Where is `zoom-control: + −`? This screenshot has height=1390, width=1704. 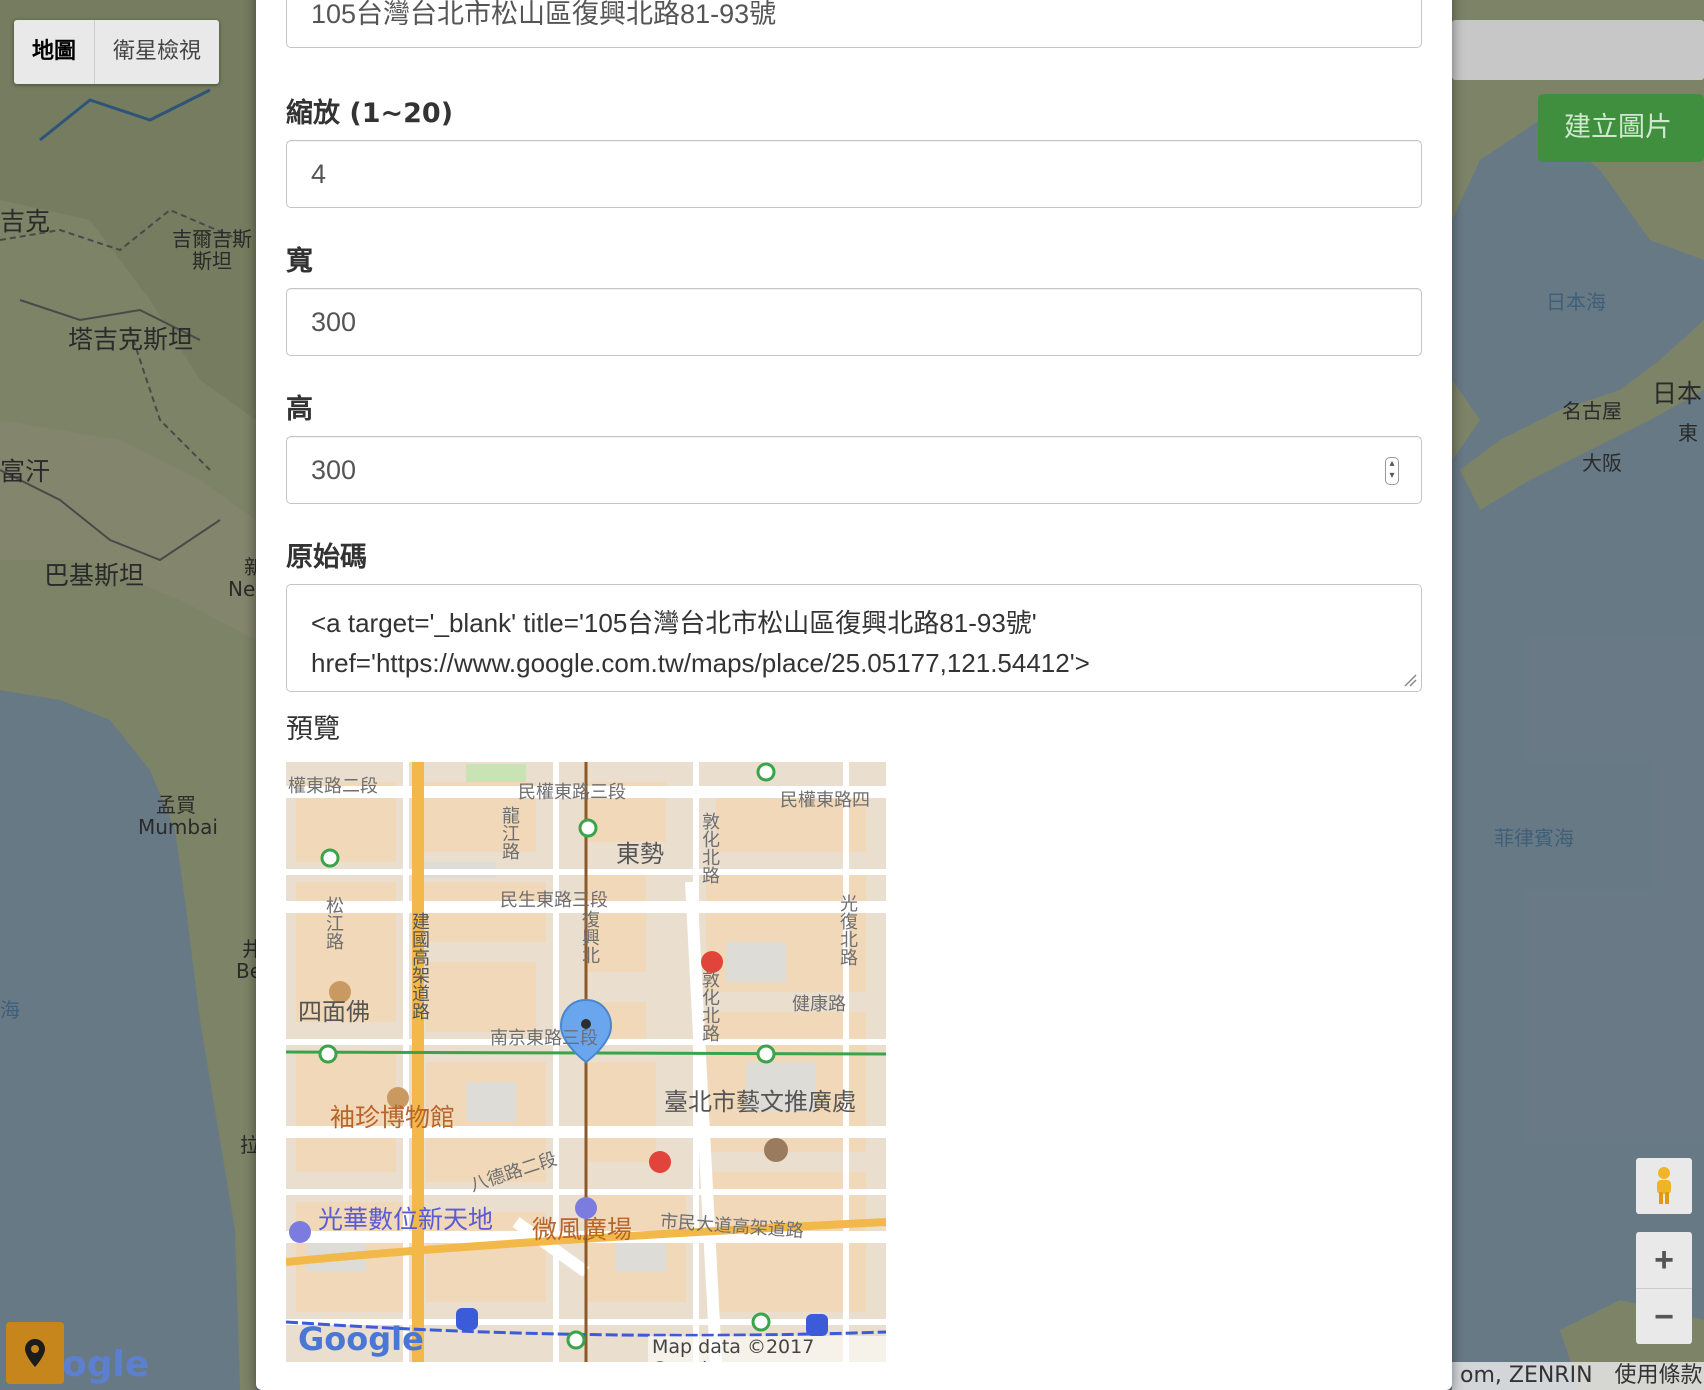
zoom-control: + − is located at coordinates (1664, 1288).